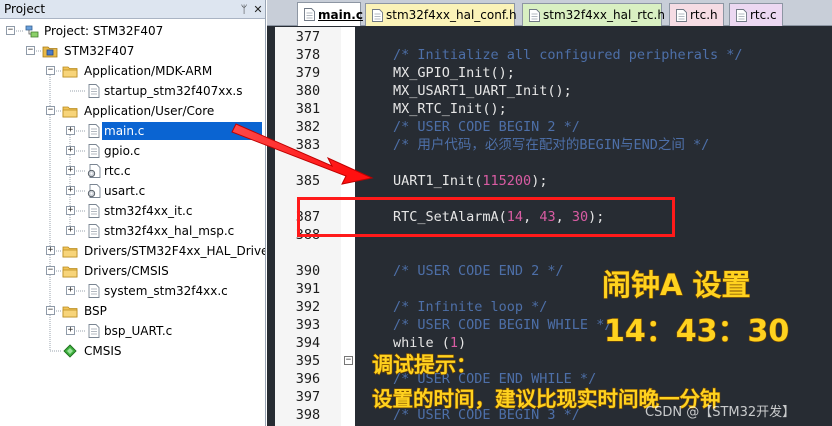  Describe the element at coordinates (676, 284) in the screenshot. I see `alarm-setting-title: 闹钟A 设置` at that location.